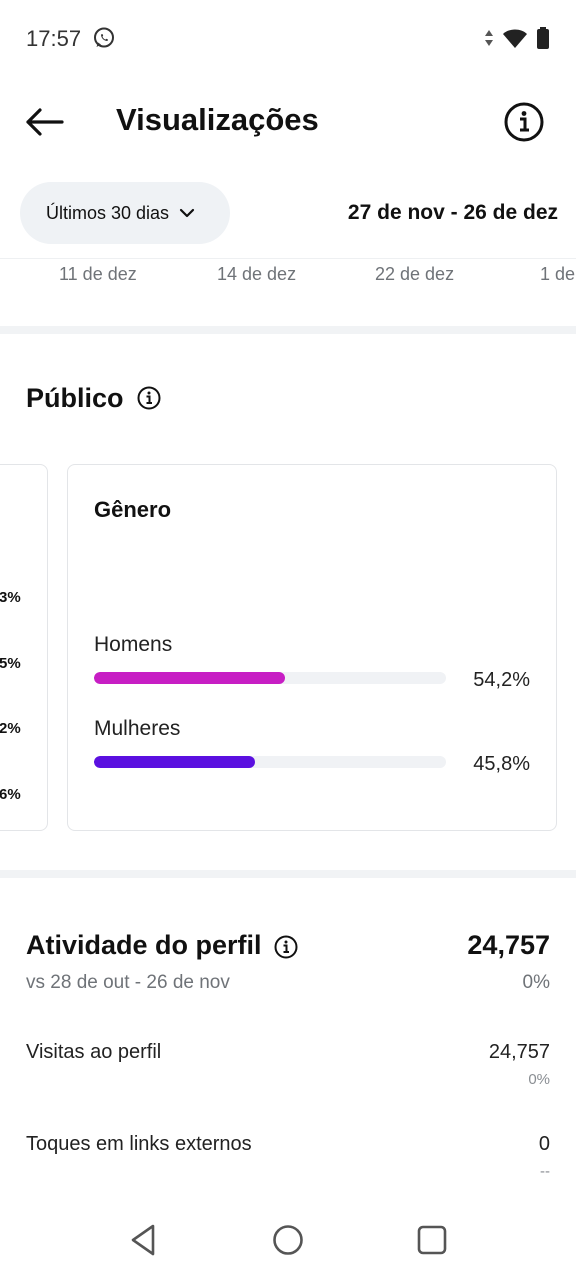 The width and height of the screenshot is (576, 1280). I want to click on gender-bar-men, so click(189, 678).